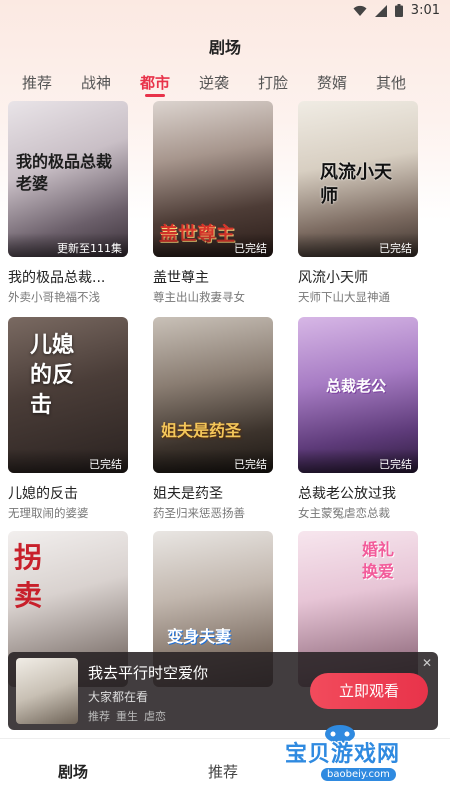  Describe the element at coordinates (344, 513) in the screenshot. I see `drama-subtitle: 女主蒙冤虐恋总裁` at that location.